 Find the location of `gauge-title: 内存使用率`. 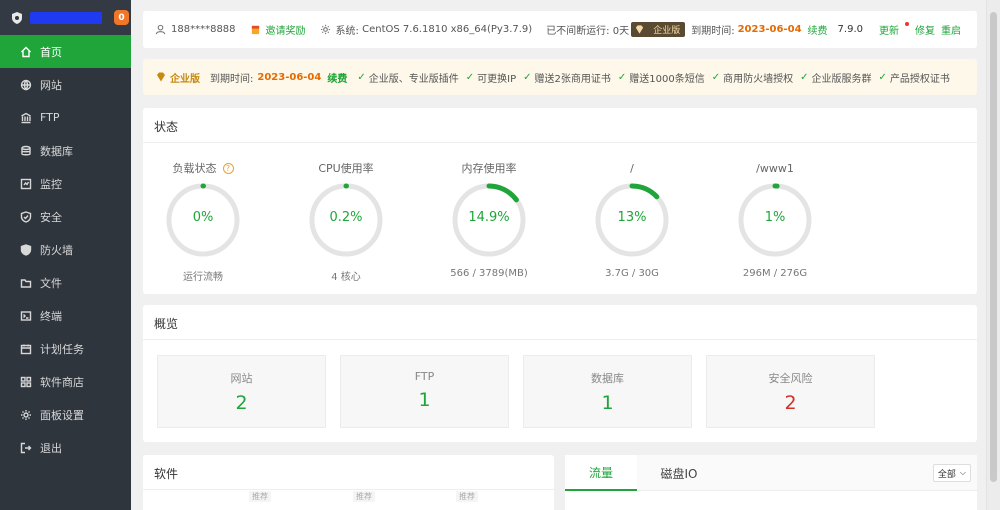

gauge-title: 内存使用率 is located at coordinates (489, 168).